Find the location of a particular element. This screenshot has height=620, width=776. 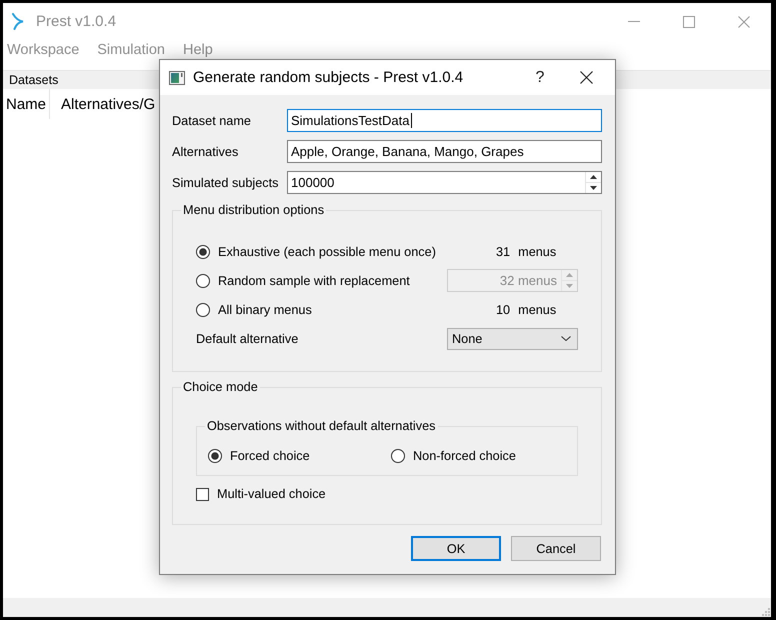

text-cursor-icon is located at coordinates (411, 120).